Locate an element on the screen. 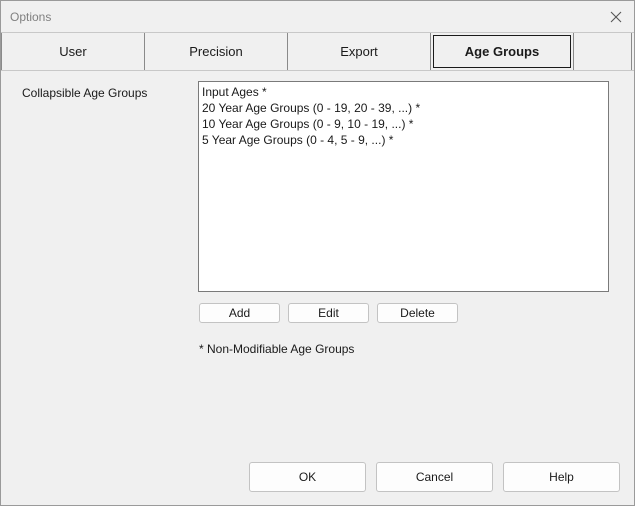 This screenshot has width=635, height=506. tab-strip-spacer is located at coordinates (603, 51).